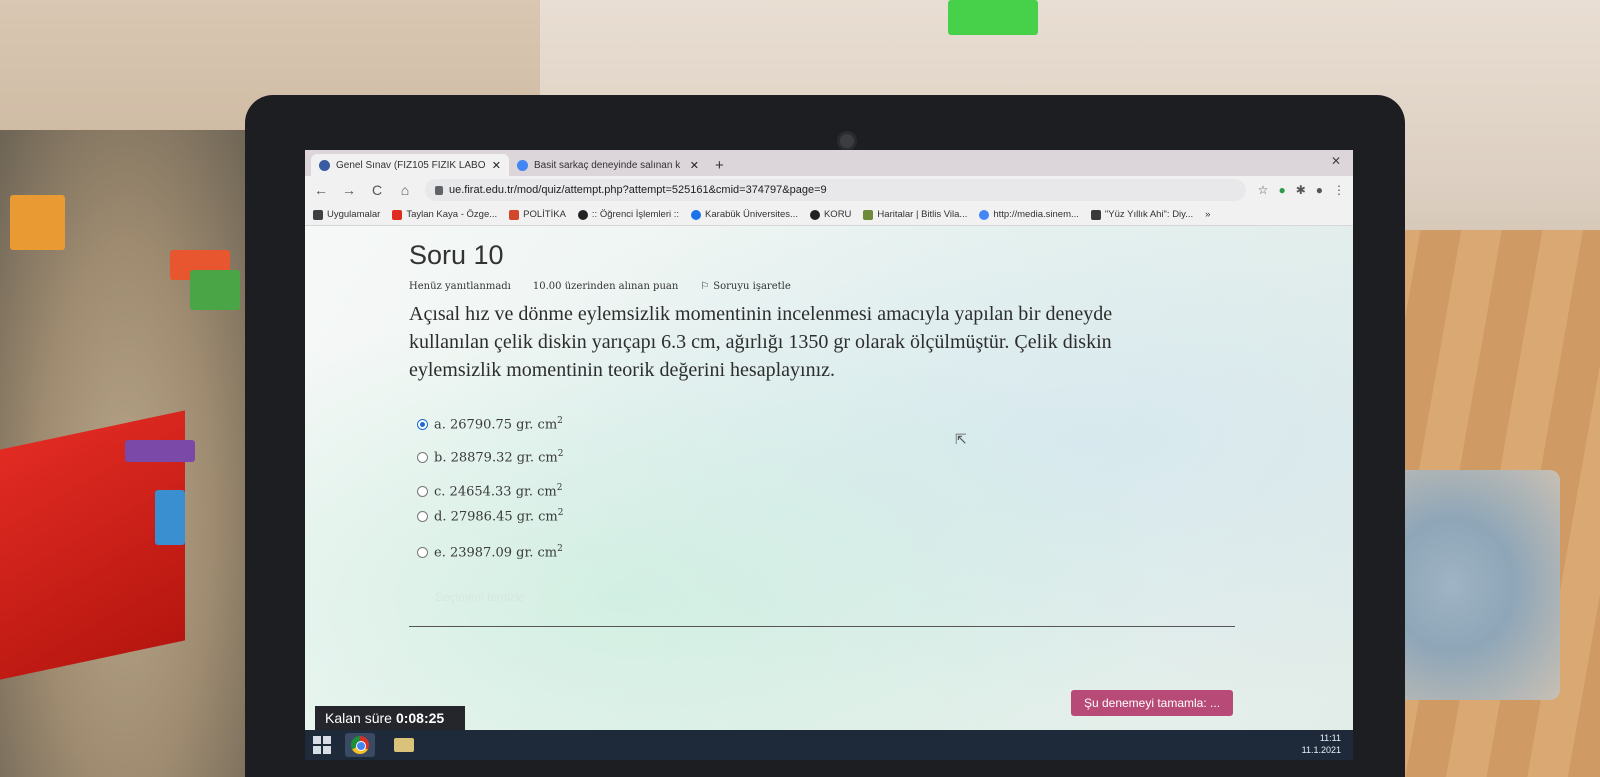  Describe the element at coordinates (318, 214) in the screenshot. I see `apps-grid-icon` at that location.